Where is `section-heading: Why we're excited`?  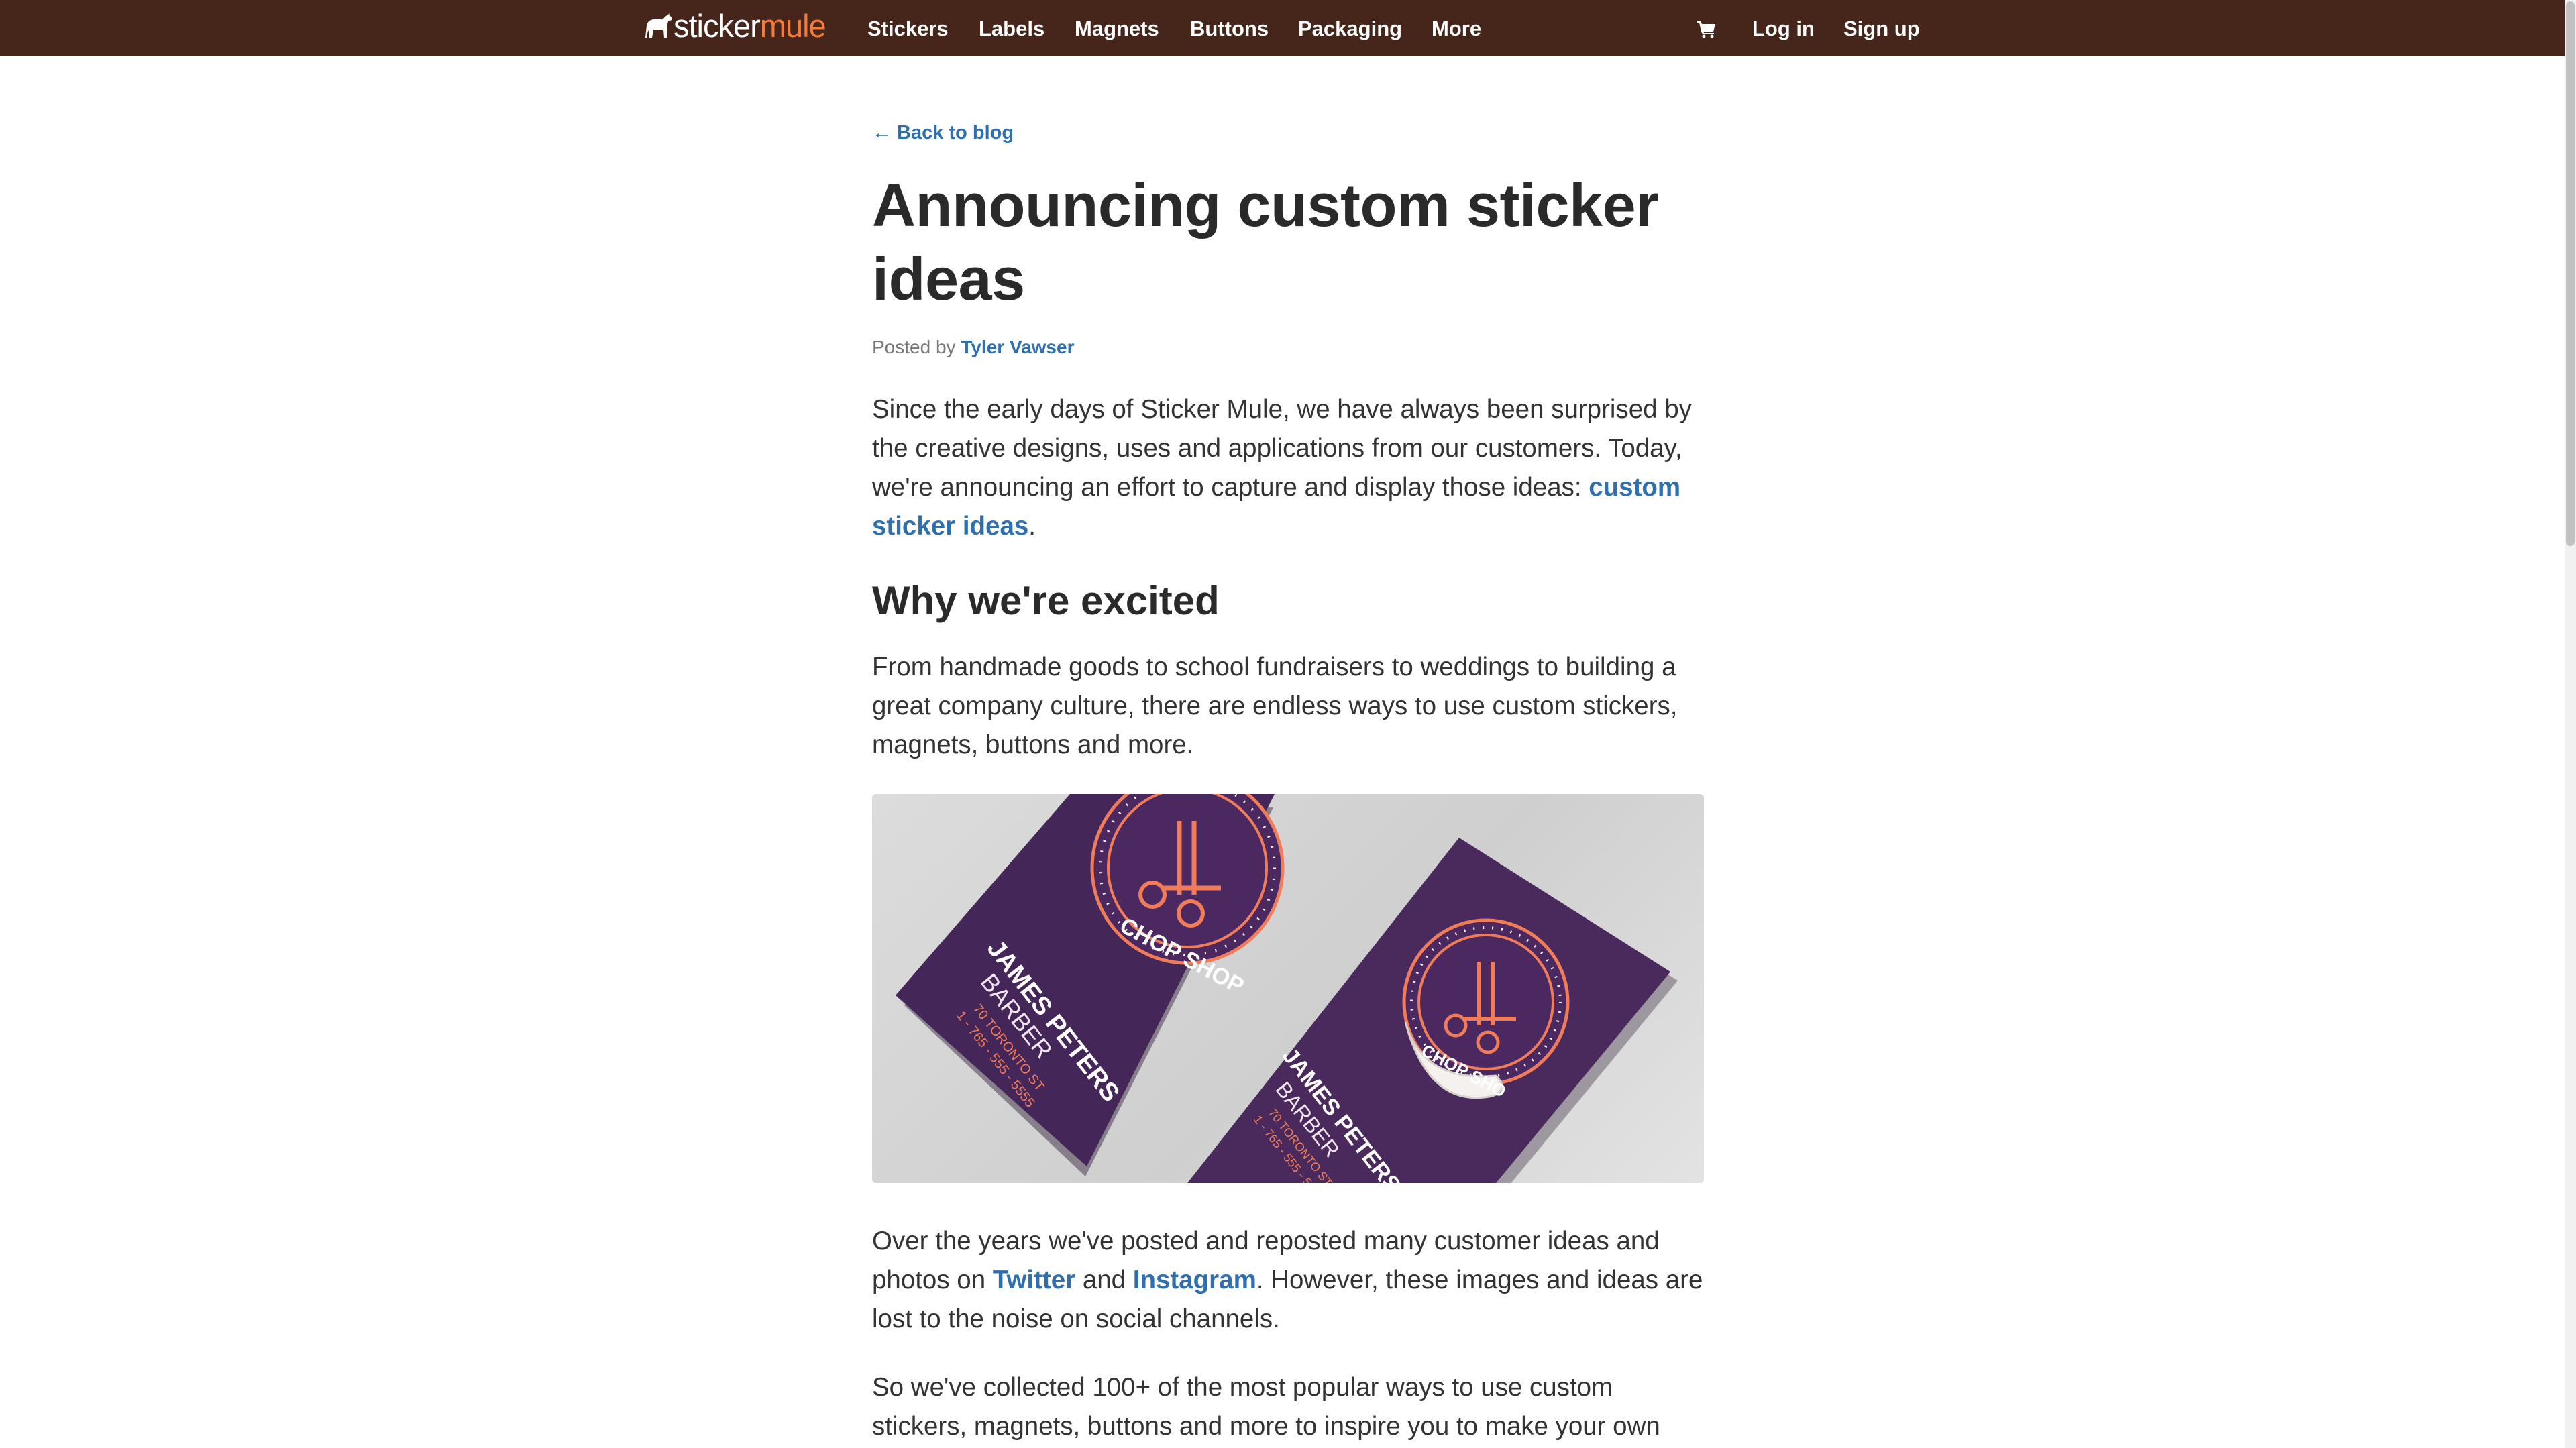 section-heading: Why we're excited is located at coordinates (1046, 600).